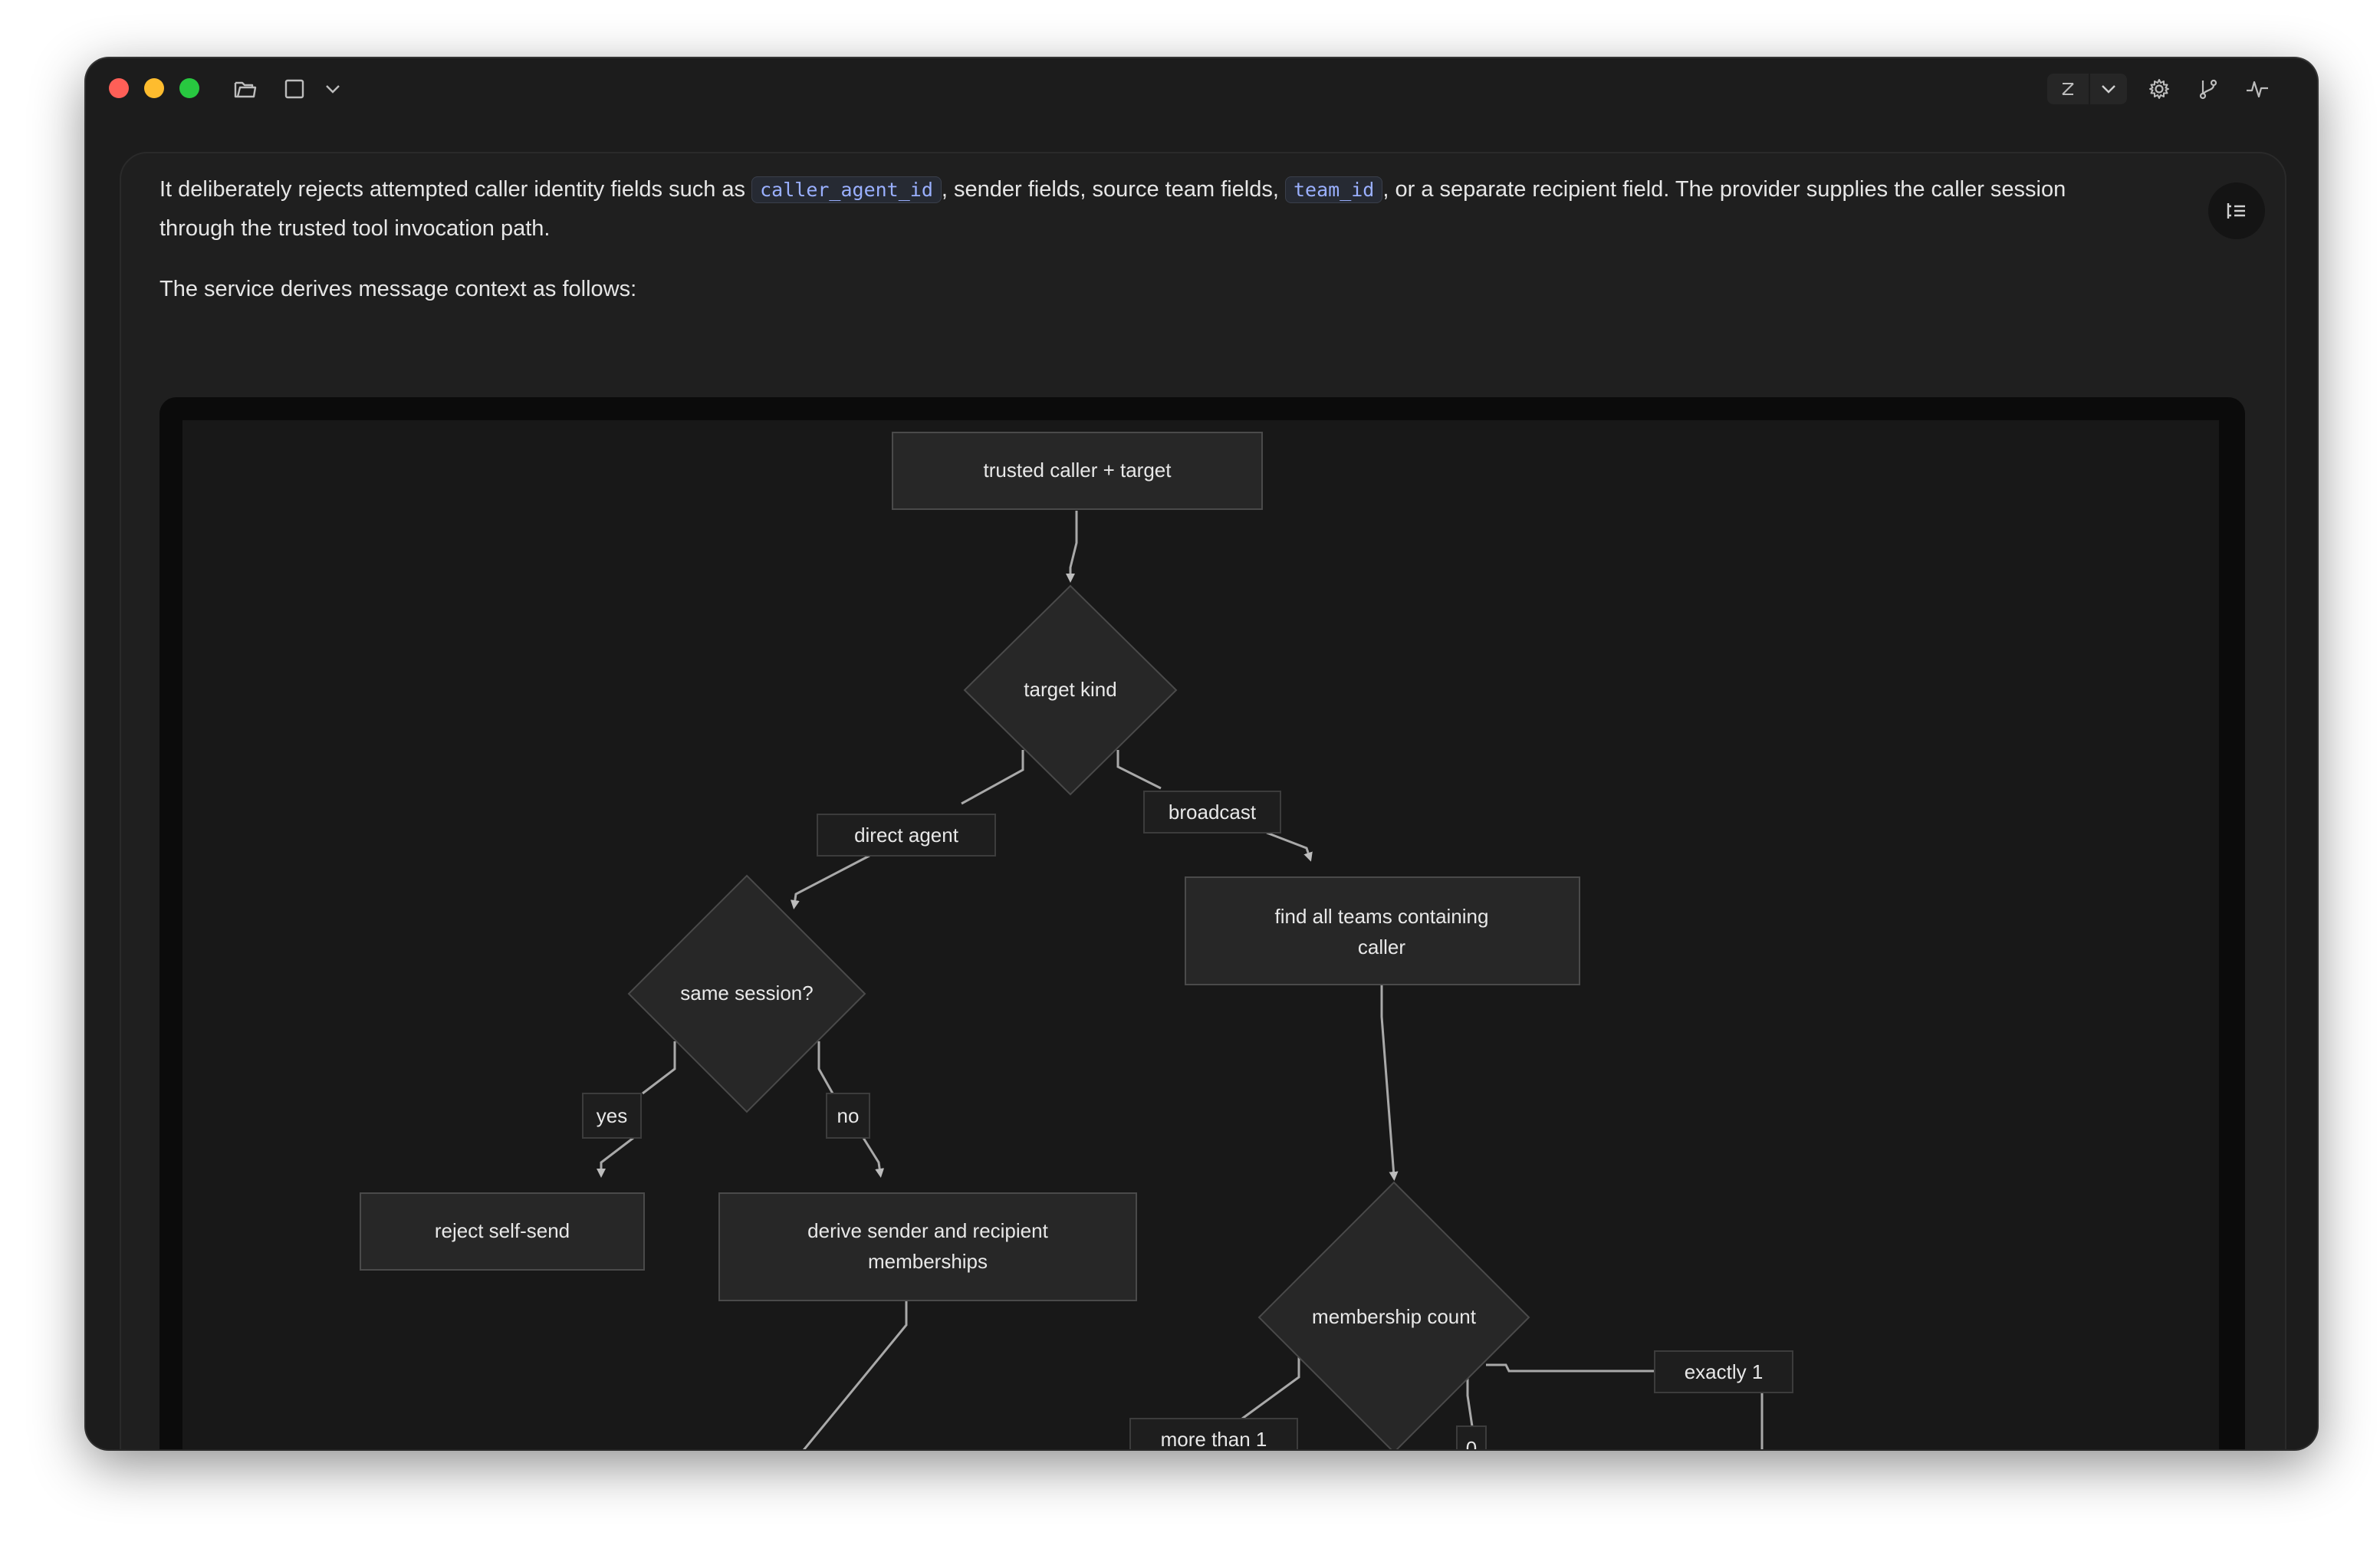  I want to click on edge-label-direct-agent-text: direct agent, so click(906, 836).